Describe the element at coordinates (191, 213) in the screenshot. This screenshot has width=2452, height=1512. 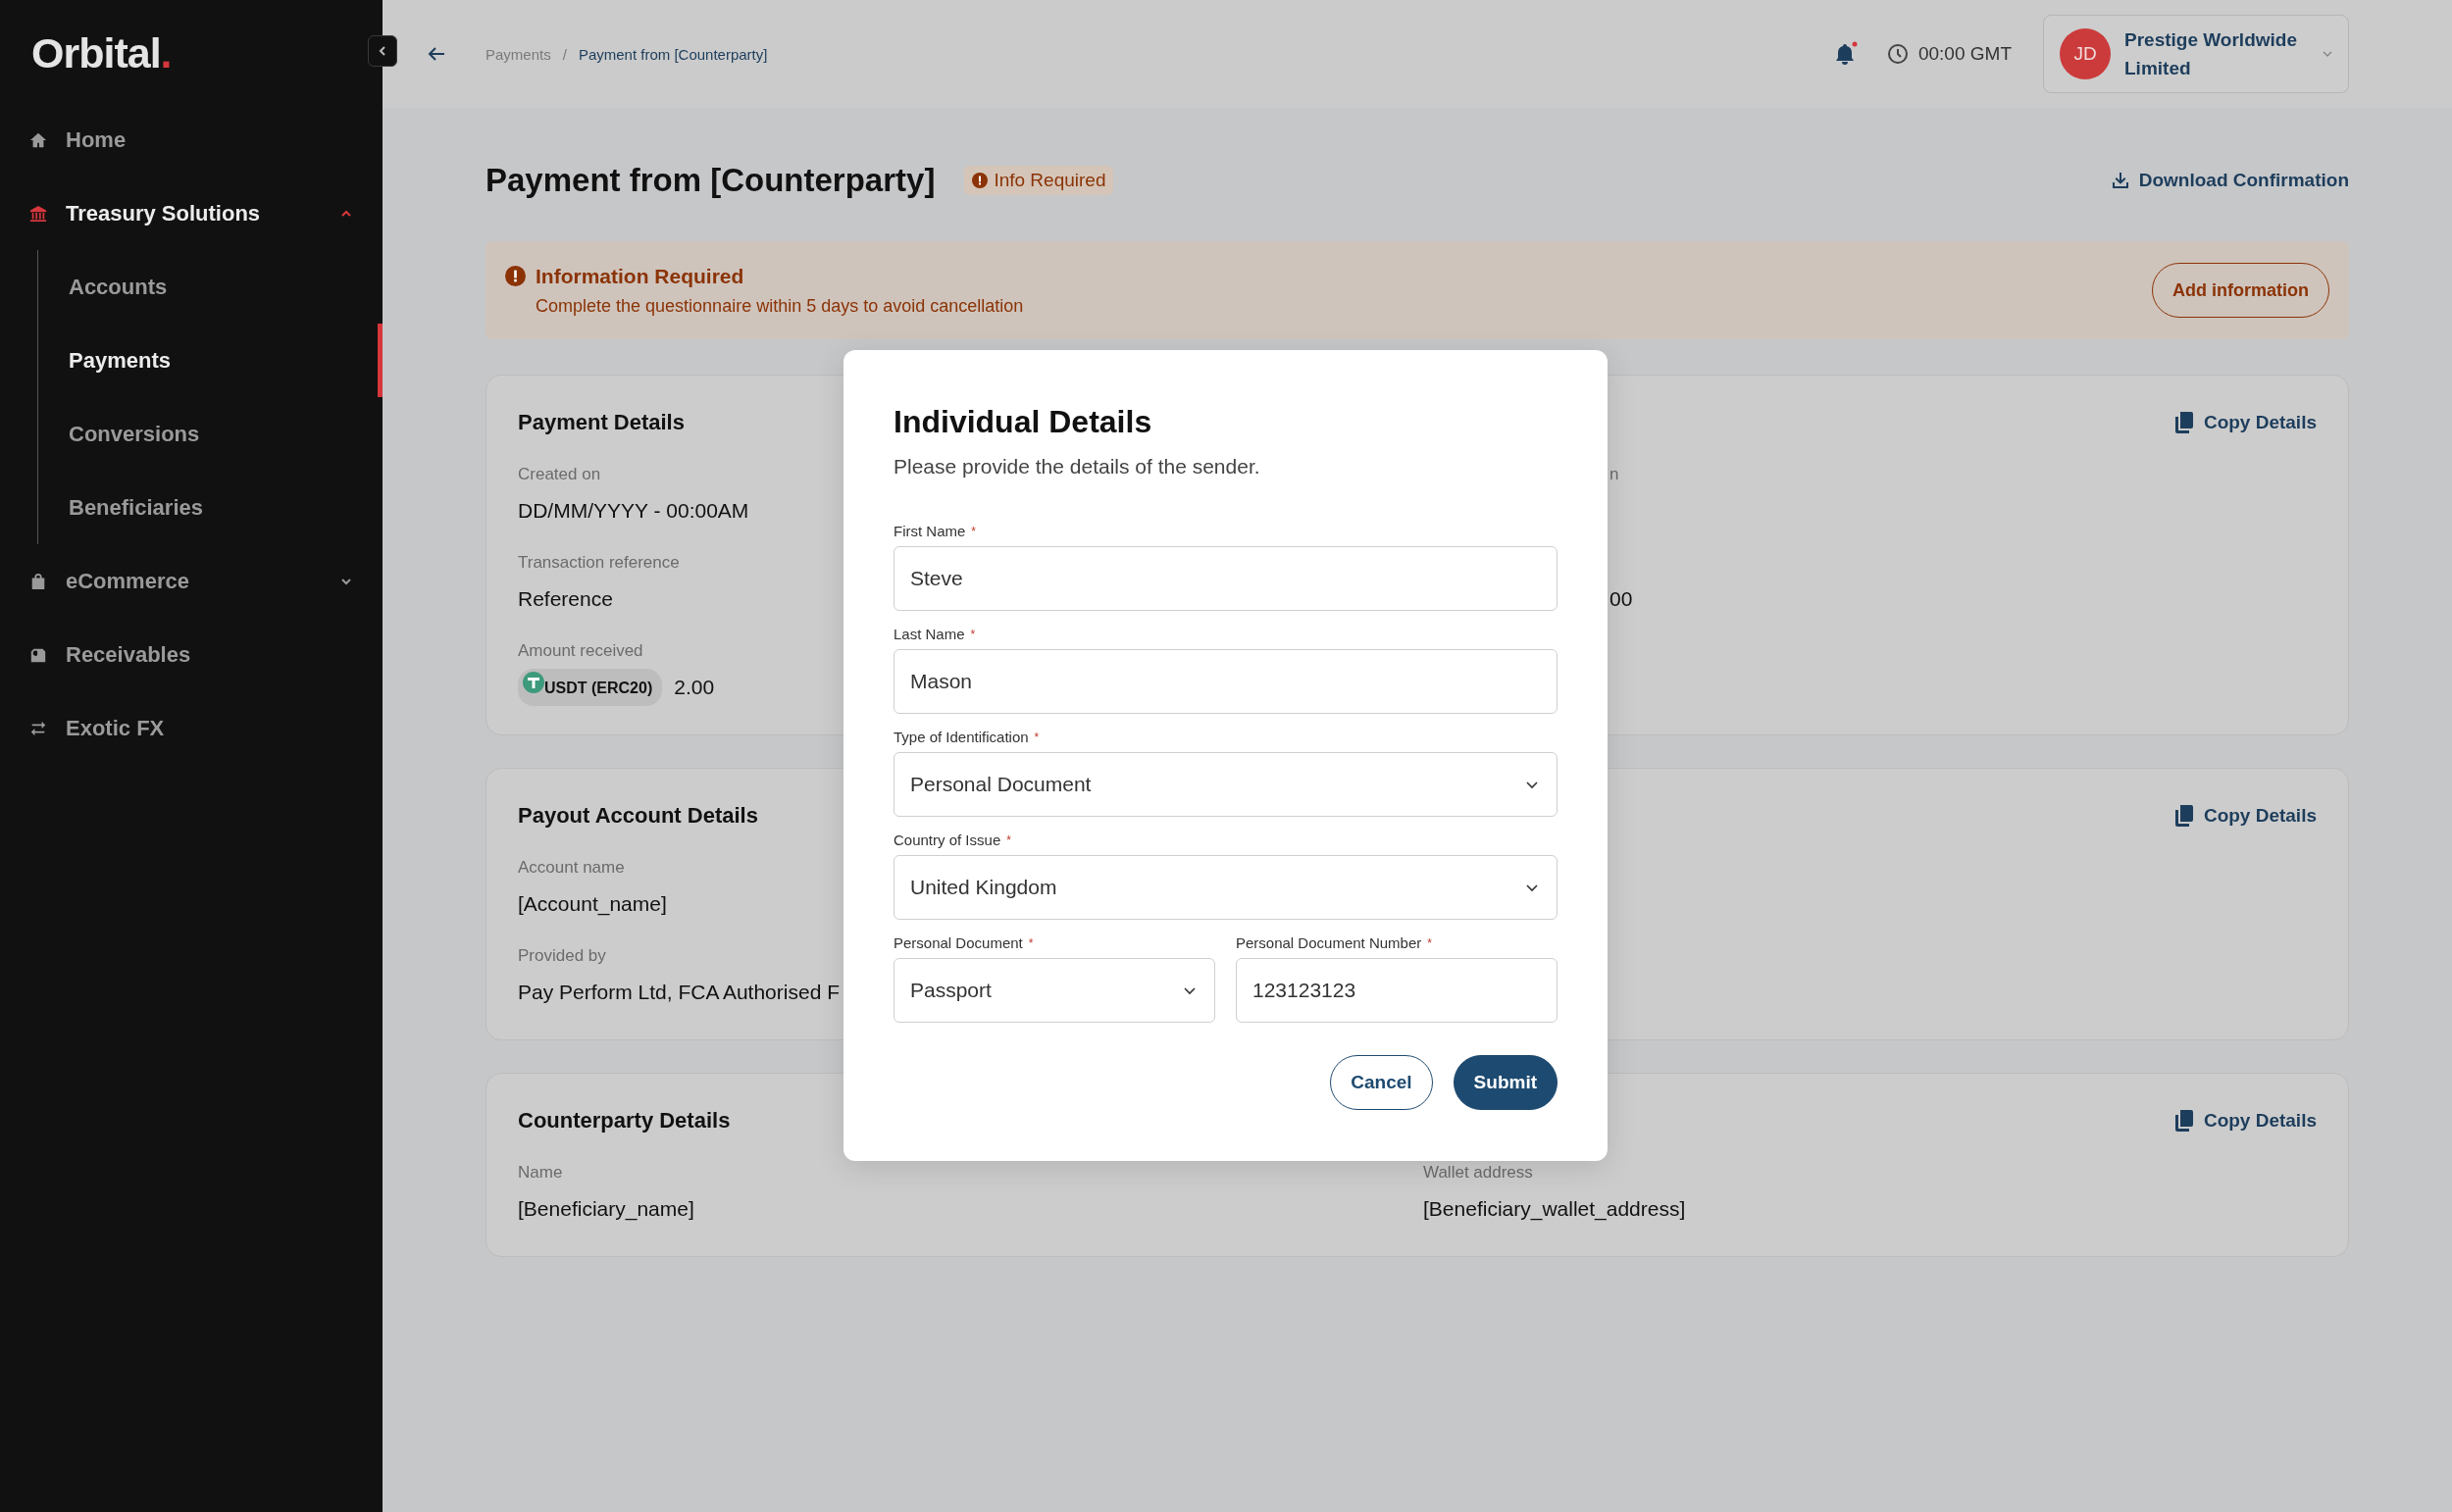
I see `nav-item: Treasury Solutions` at that location.